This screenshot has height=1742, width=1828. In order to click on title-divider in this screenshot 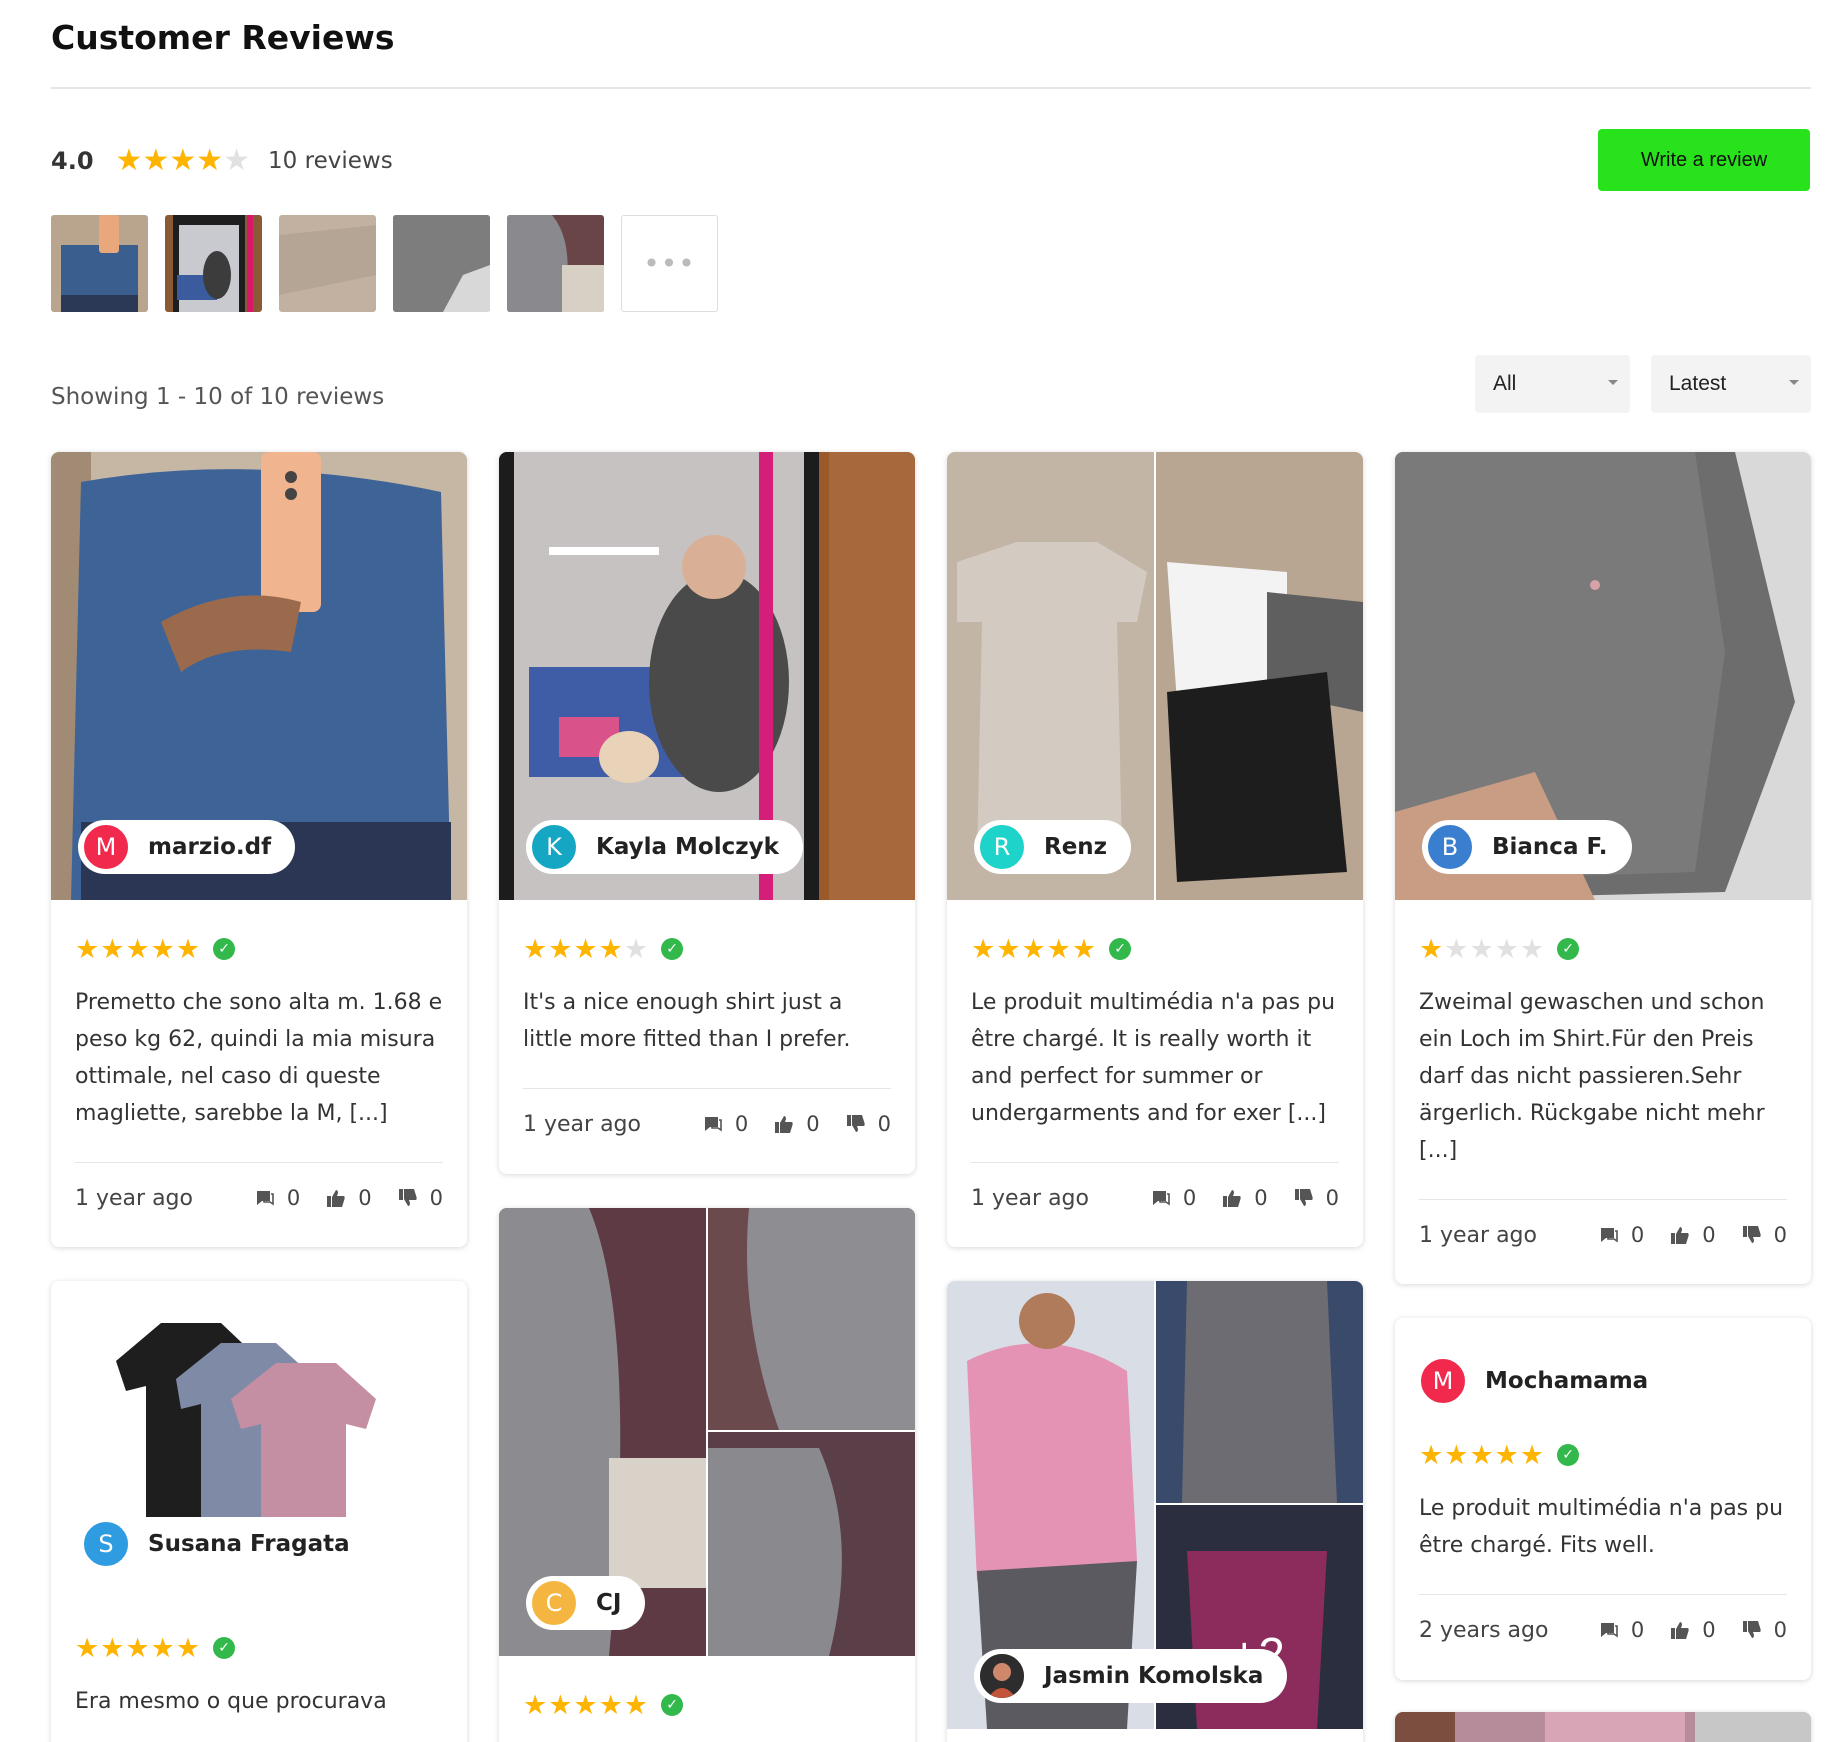, I will do `click(931, 88)`.